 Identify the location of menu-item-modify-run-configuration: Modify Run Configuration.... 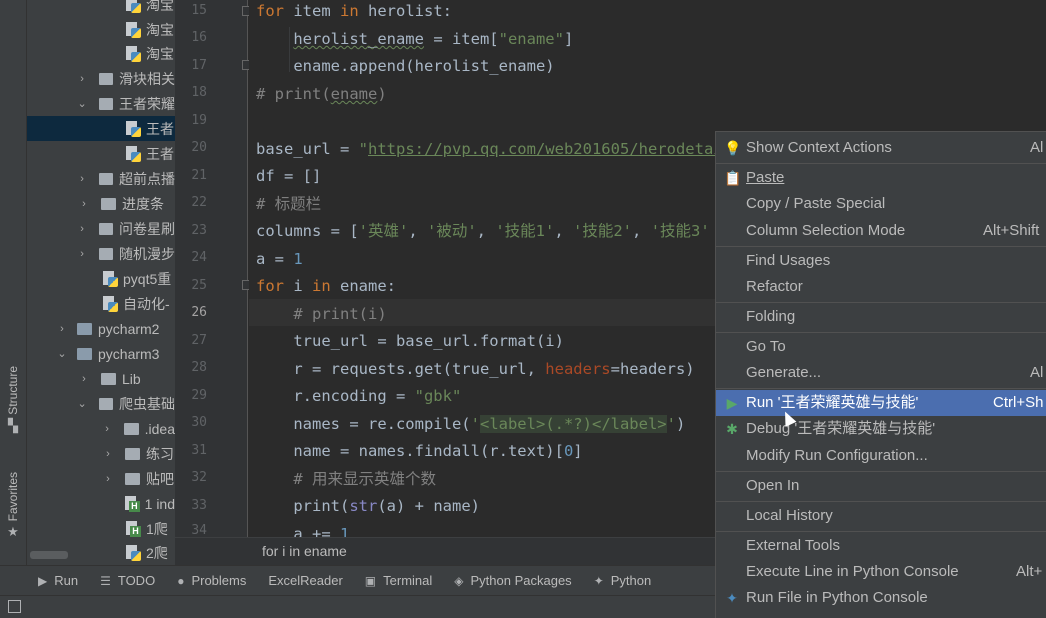
(881, 456).